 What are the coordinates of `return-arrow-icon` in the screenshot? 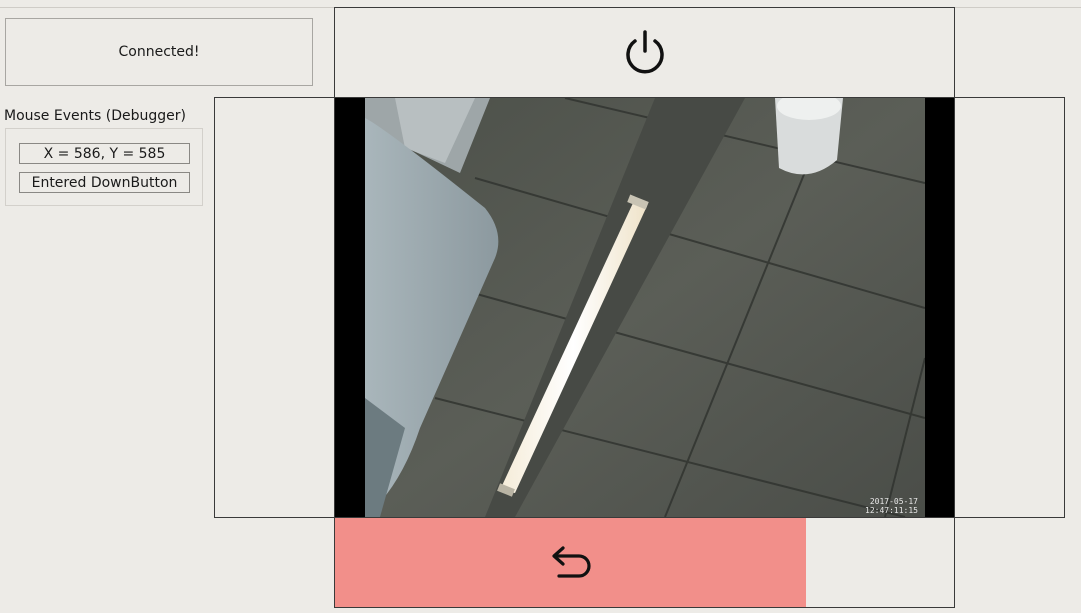 It's located at (571, 561).